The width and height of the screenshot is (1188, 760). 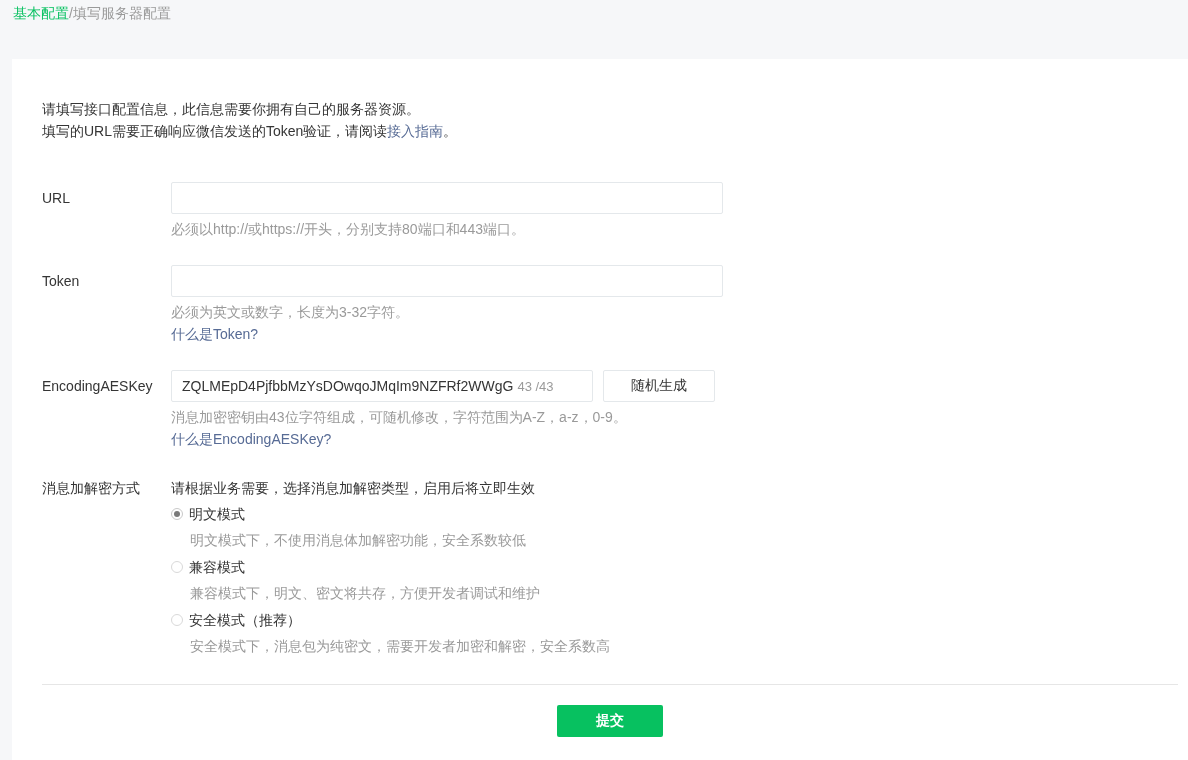 What do you see at coordinates (61, 281) in the screenshot?
I see `field-label: Token` at bounding box center [61, 281].